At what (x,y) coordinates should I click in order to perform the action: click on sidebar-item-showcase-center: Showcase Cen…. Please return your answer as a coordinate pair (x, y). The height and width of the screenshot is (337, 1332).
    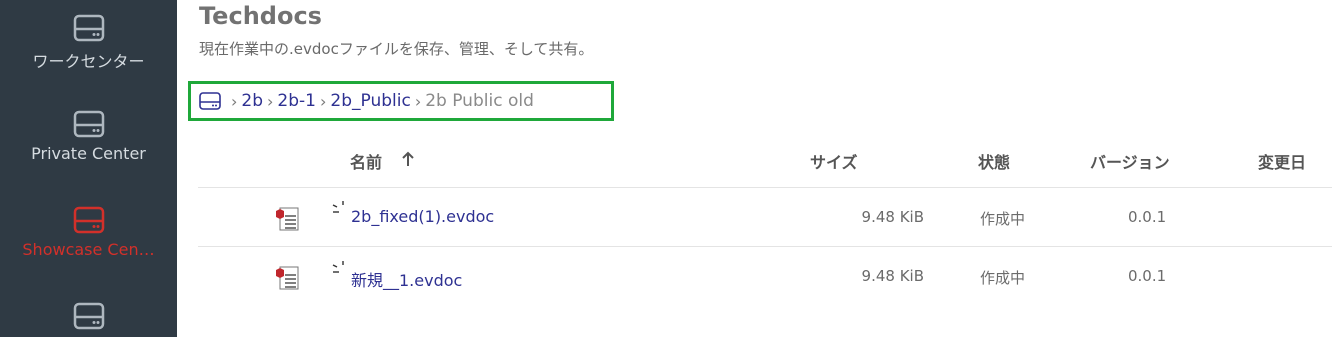
    Looking at the image, I should click on (88, 232).